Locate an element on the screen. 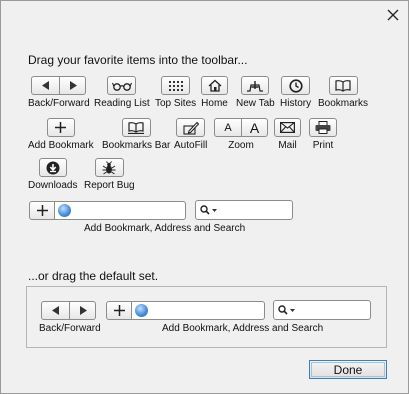 This screenshot has width=409, height=394. default-address-search-label: Add Bookmark, Address and Search is located at coordinates (243, 328).